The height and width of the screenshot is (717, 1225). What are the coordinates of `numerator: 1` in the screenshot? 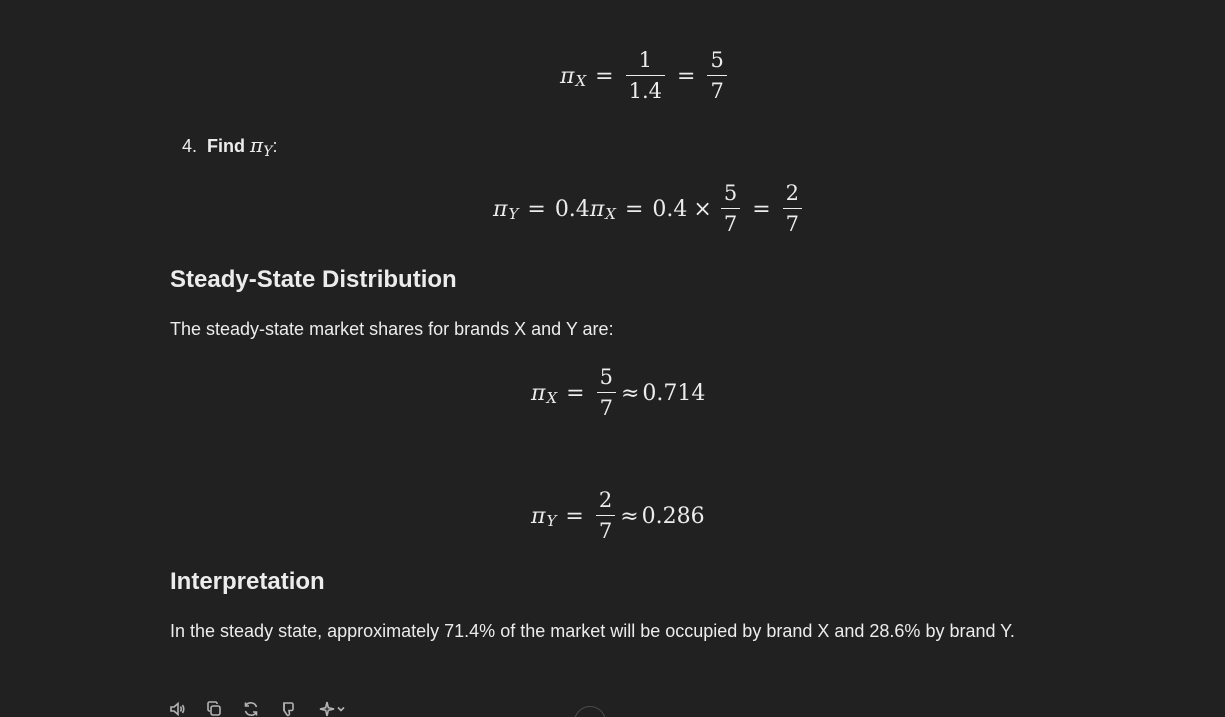 It's located at (645, 60).